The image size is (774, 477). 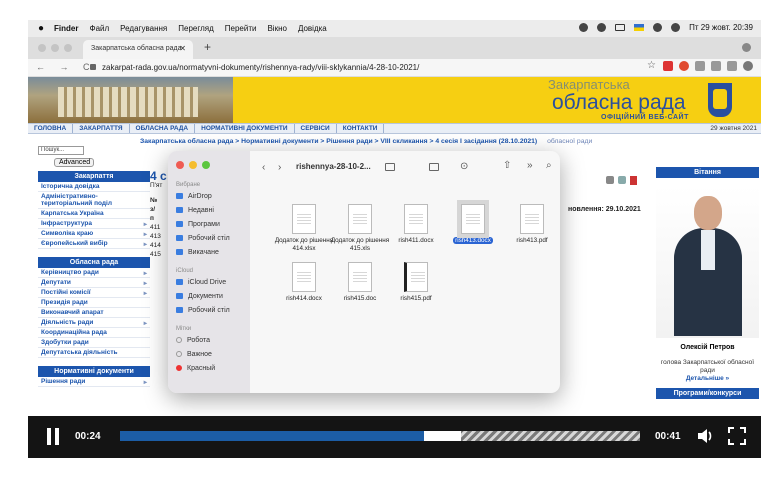 What do you see at coordinates (94, 214) in the screenshot?
I see `left-link: Карпатська Україна` at bounding box center [94, 214].